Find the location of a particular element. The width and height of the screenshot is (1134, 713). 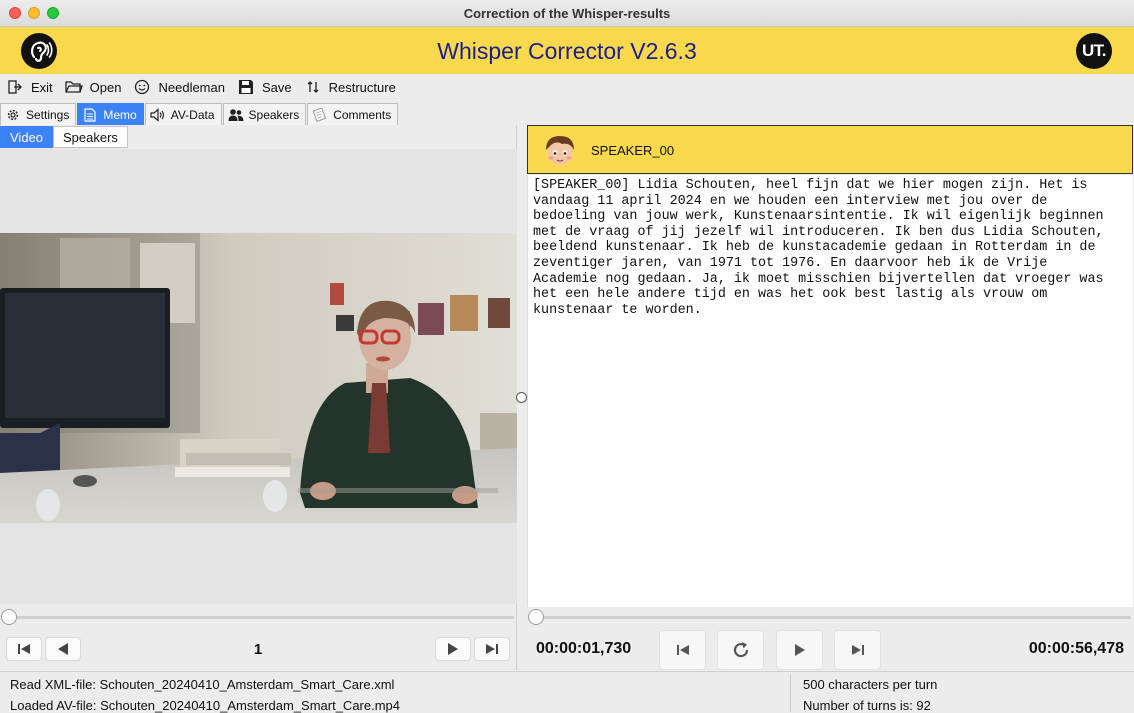

open-label: Open is located at coordinates (105, 87).